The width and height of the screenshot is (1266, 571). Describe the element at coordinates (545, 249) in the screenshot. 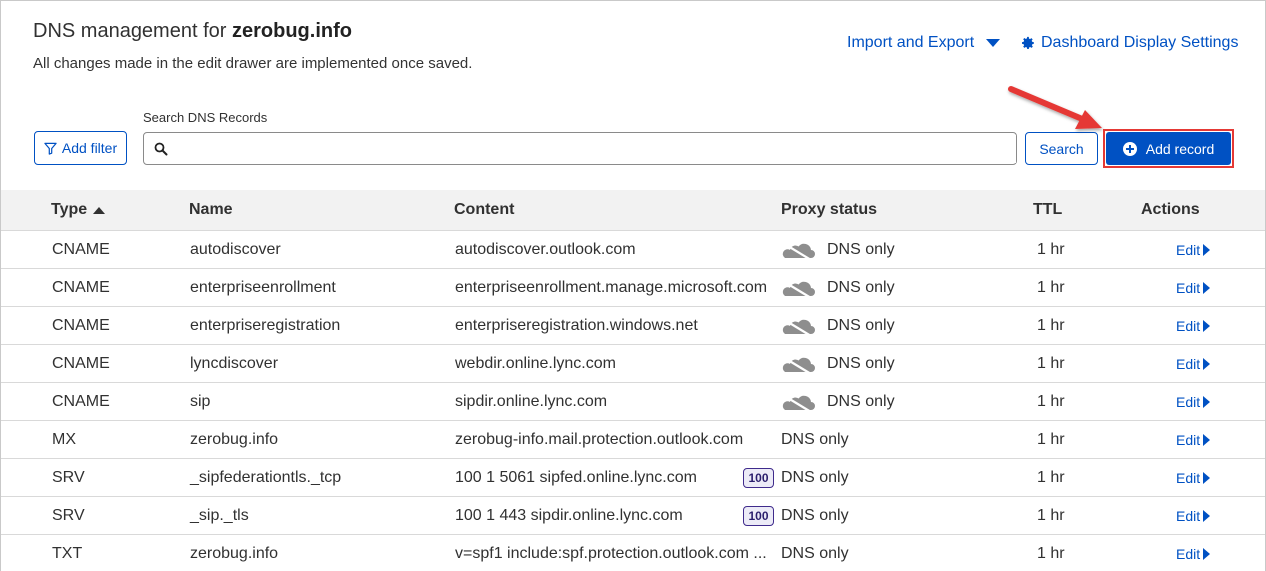

I see `record-content: autodiscover.outlook.com` at that location.